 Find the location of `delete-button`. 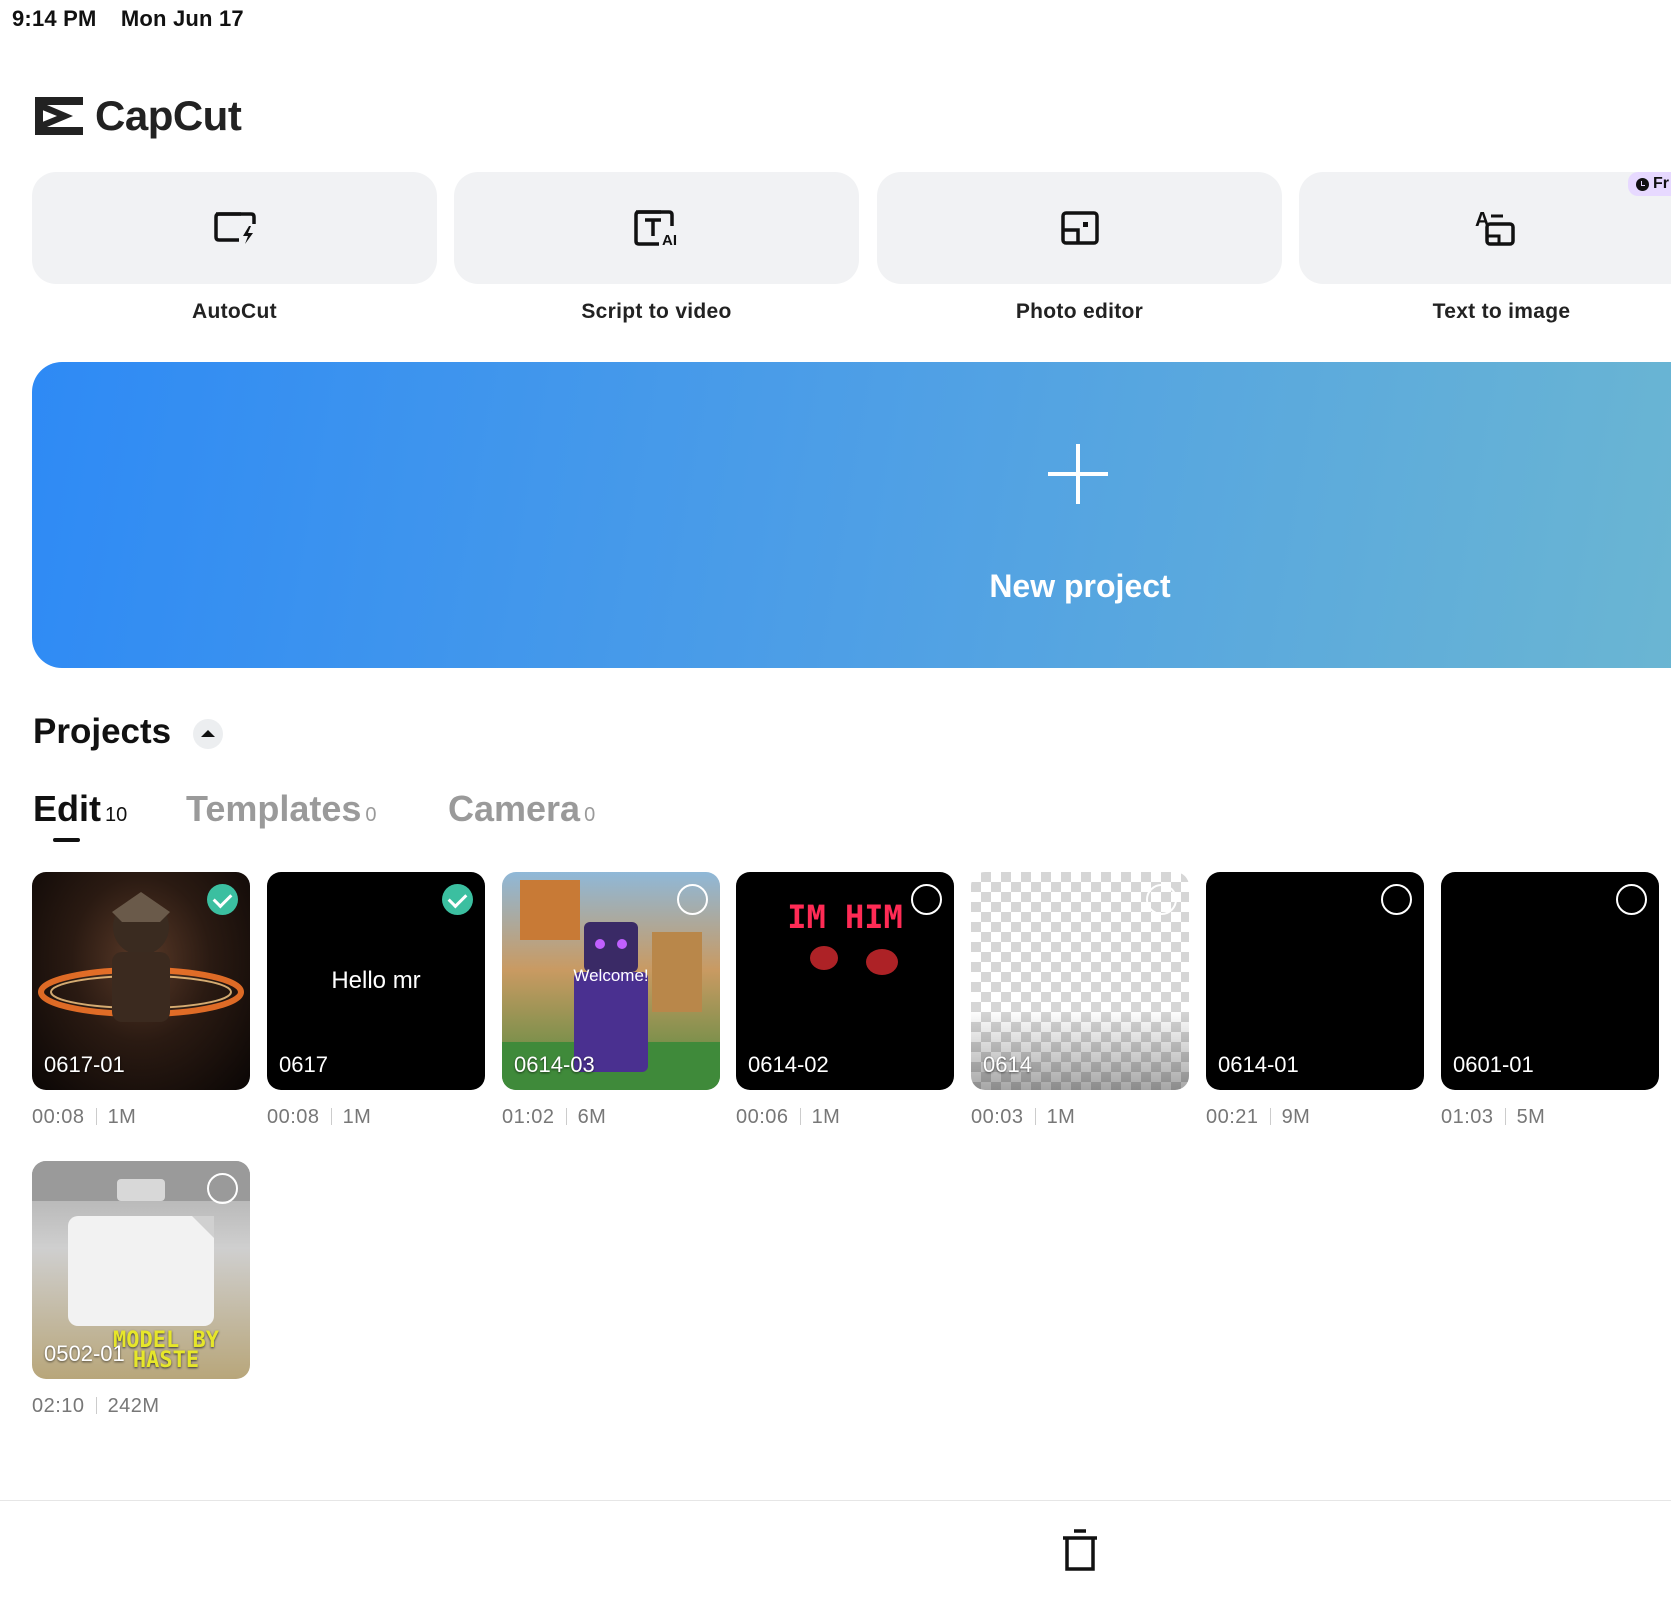

delete-button is located at coordinates (1080, 1550).